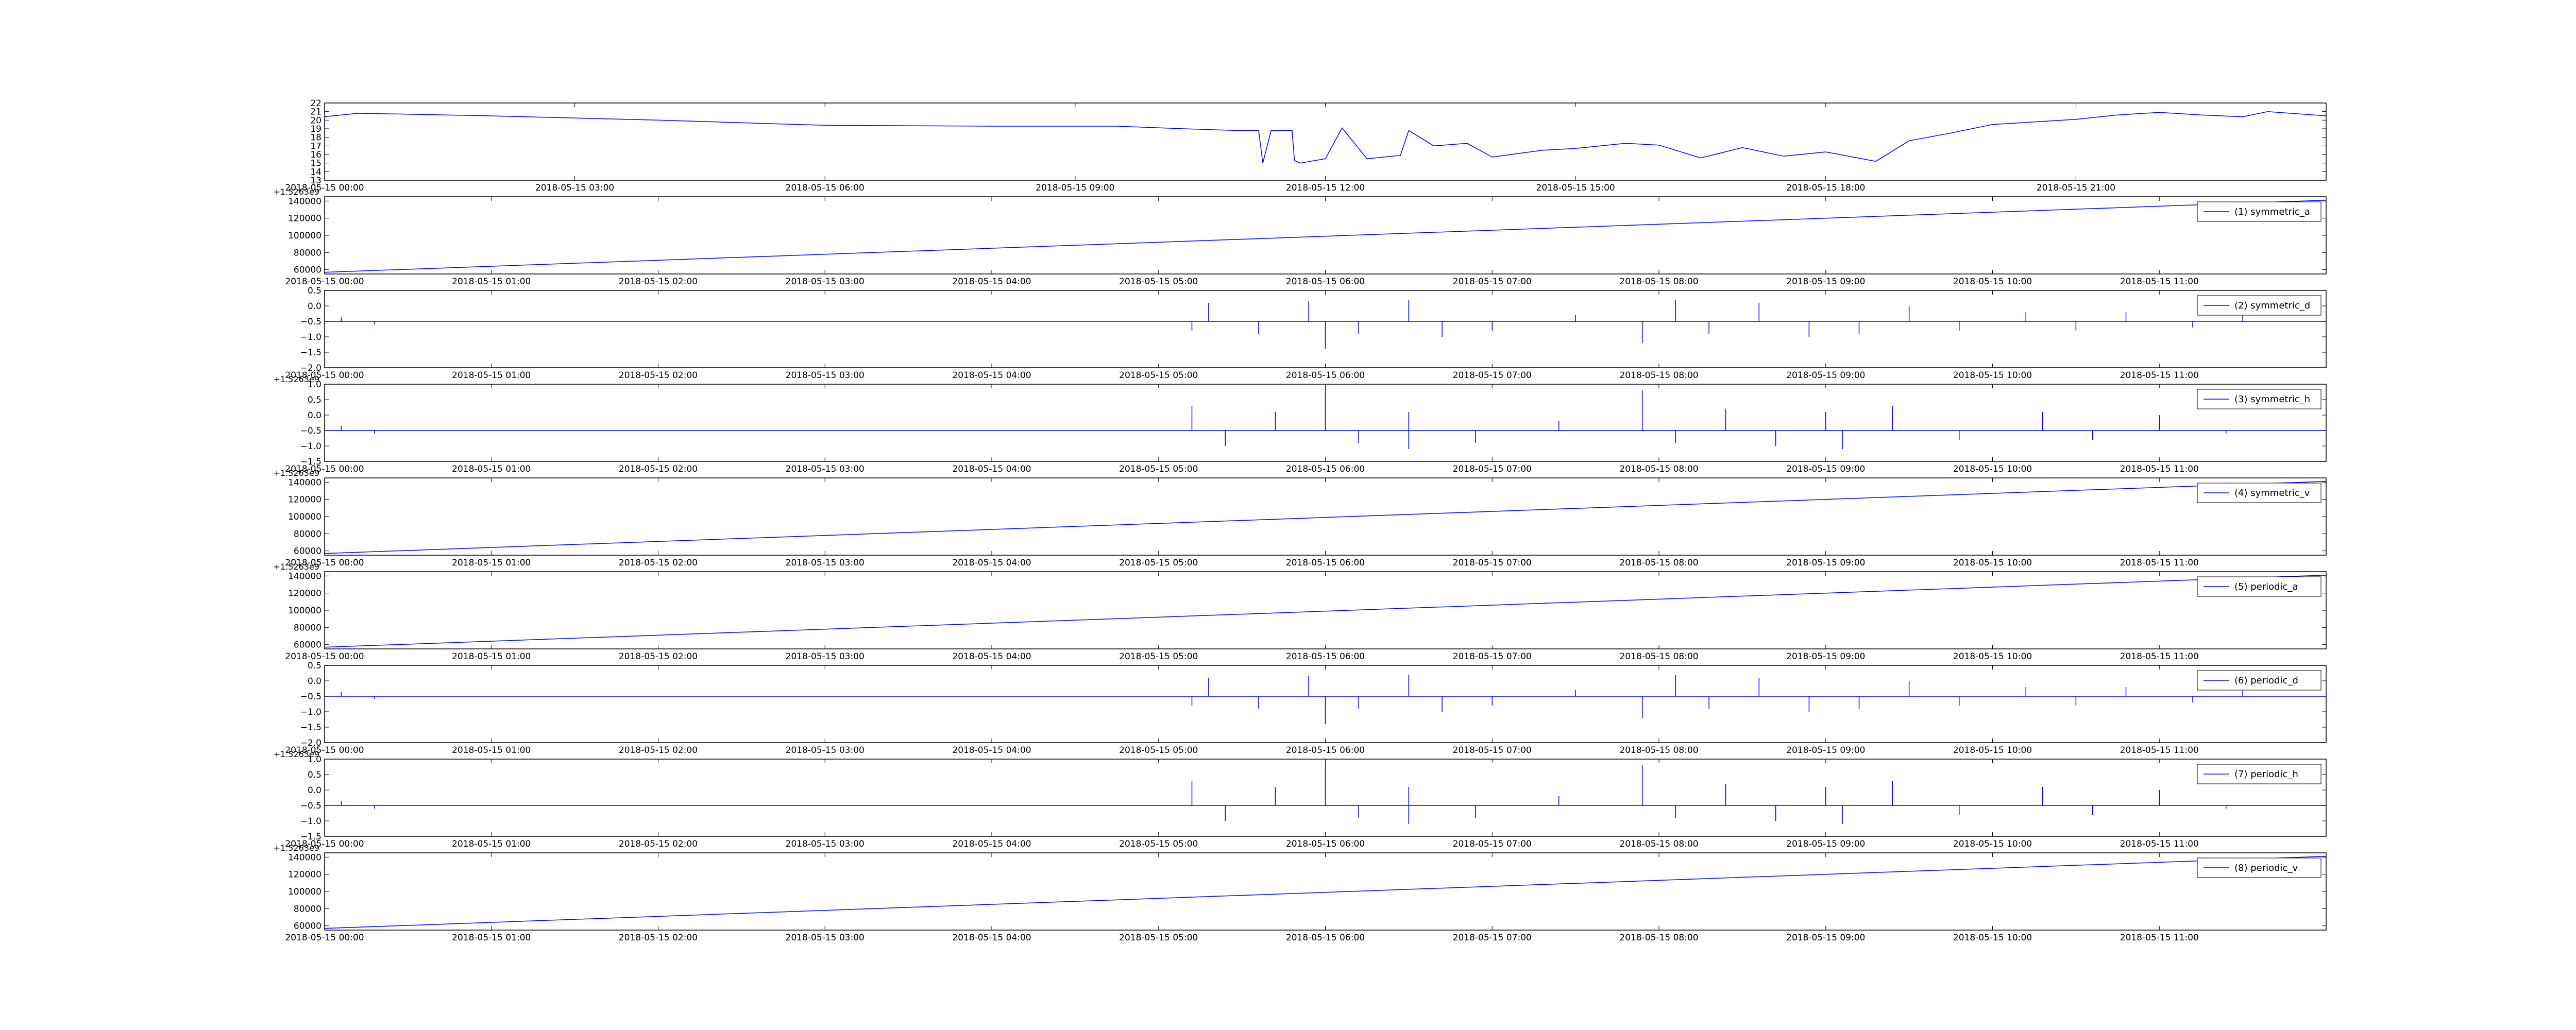 Image resolution: width=2576 pixels, height=1030 pixels. Describe the element at coordinates (307, 271) in the screenshot. I see `y-tick-label: 60000` at that location.